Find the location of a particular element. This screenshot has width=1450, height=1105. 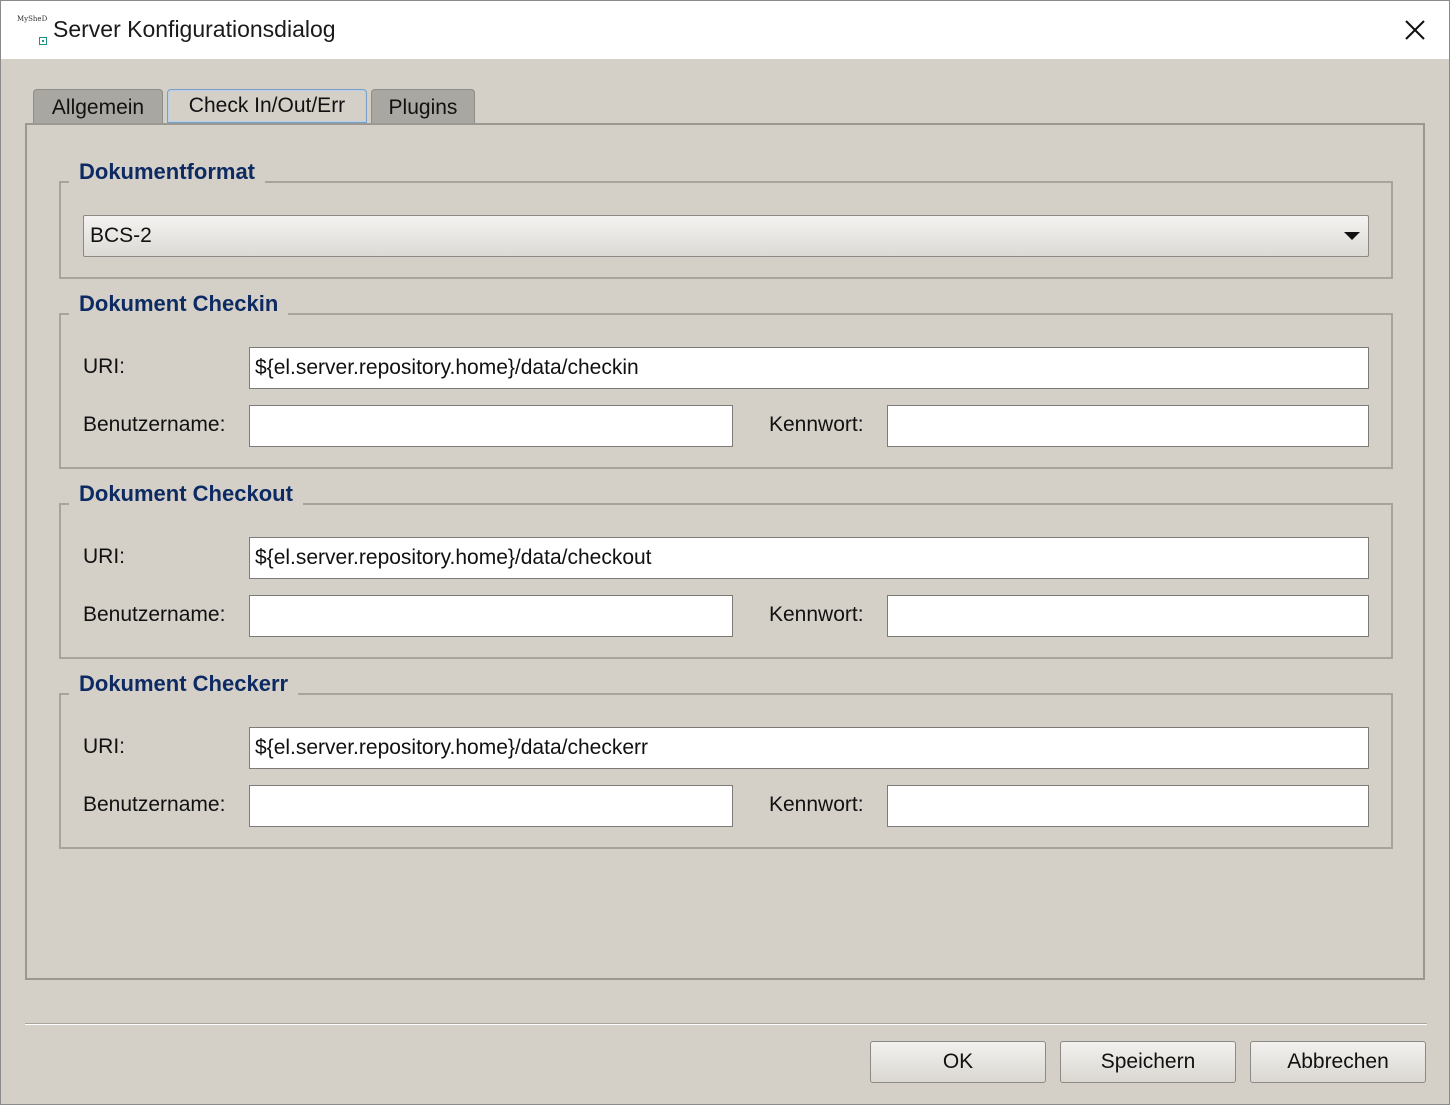

group-dokumentformat: Dokumentformat BCS-2 is located at coordinates (726, 219).